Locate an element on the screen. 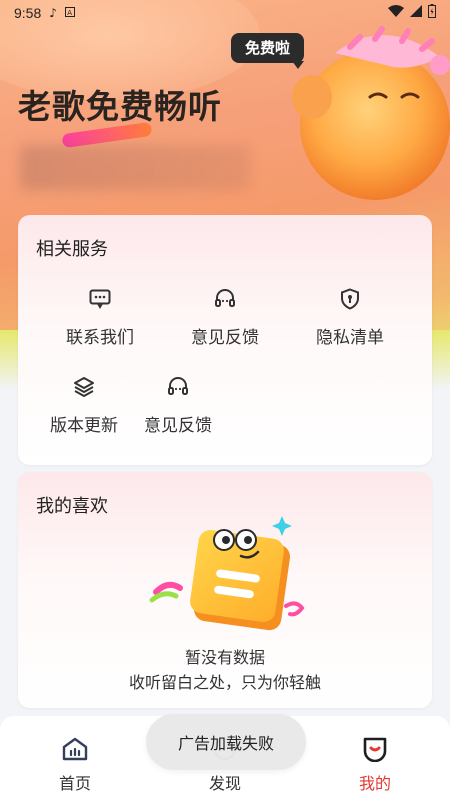 This screenshot has height=801, width=450. music-note-icon: ♪ is located at coordinates (53, 13).